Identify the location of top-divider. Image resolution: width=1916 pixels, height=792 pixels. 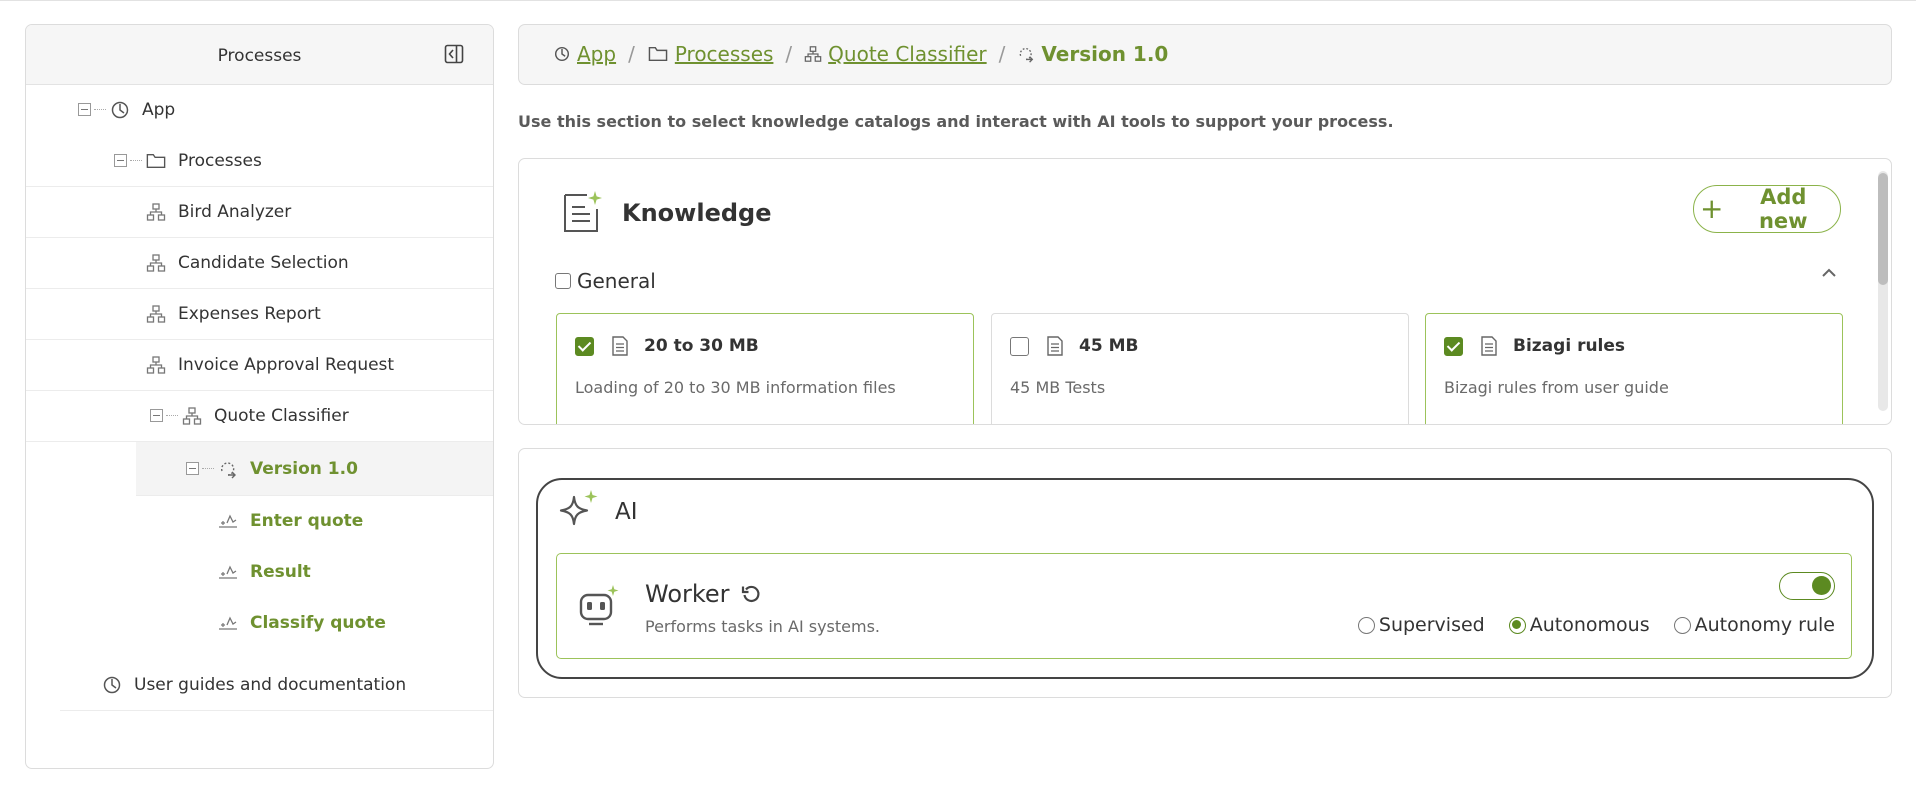
(958, 0).